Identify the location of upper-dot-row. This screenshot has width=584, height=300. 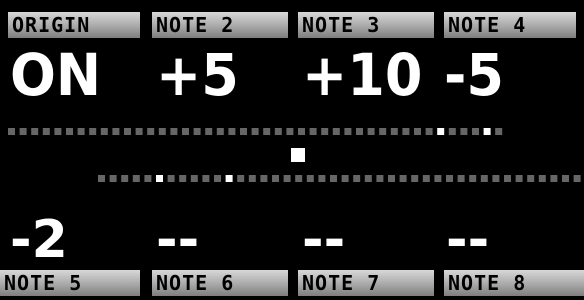
(255, 131).